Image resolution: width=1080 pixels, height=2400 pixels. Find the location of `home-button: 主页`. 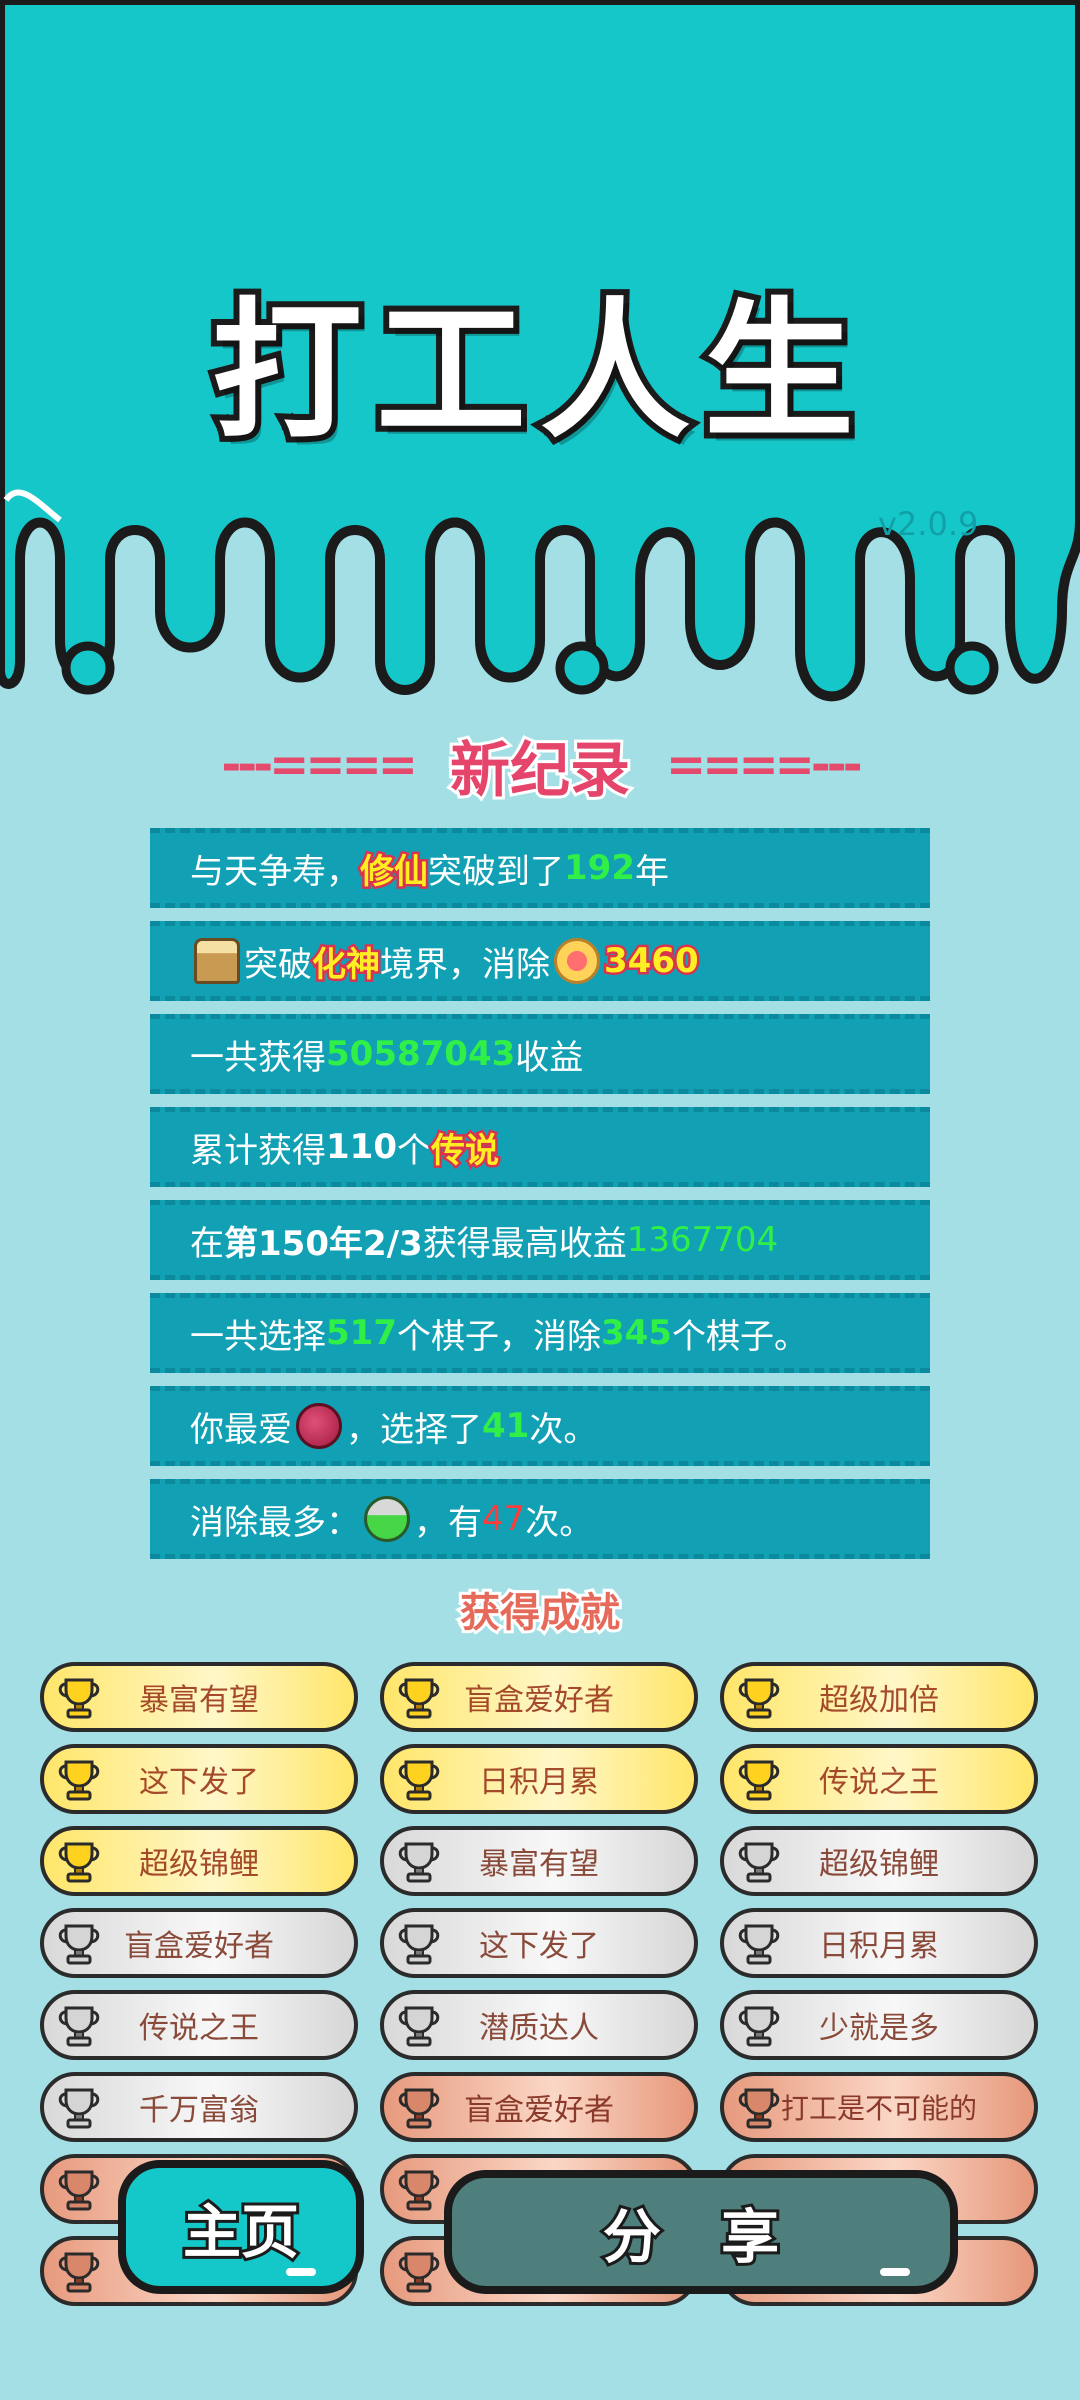

home-button: 主页 is located at coordinates (241, 2227).